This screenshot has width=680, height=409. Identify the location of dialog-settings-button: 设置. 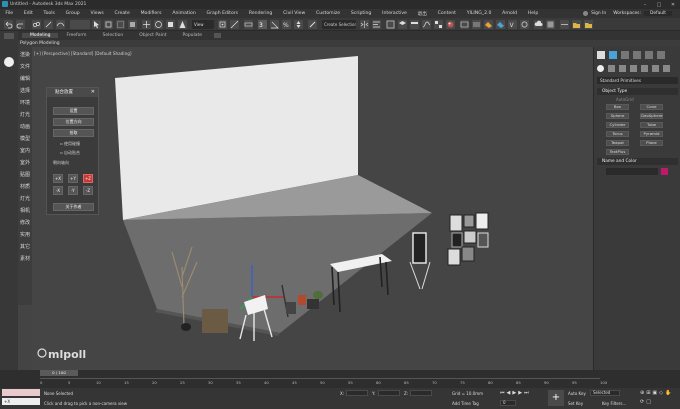
(73, 111).